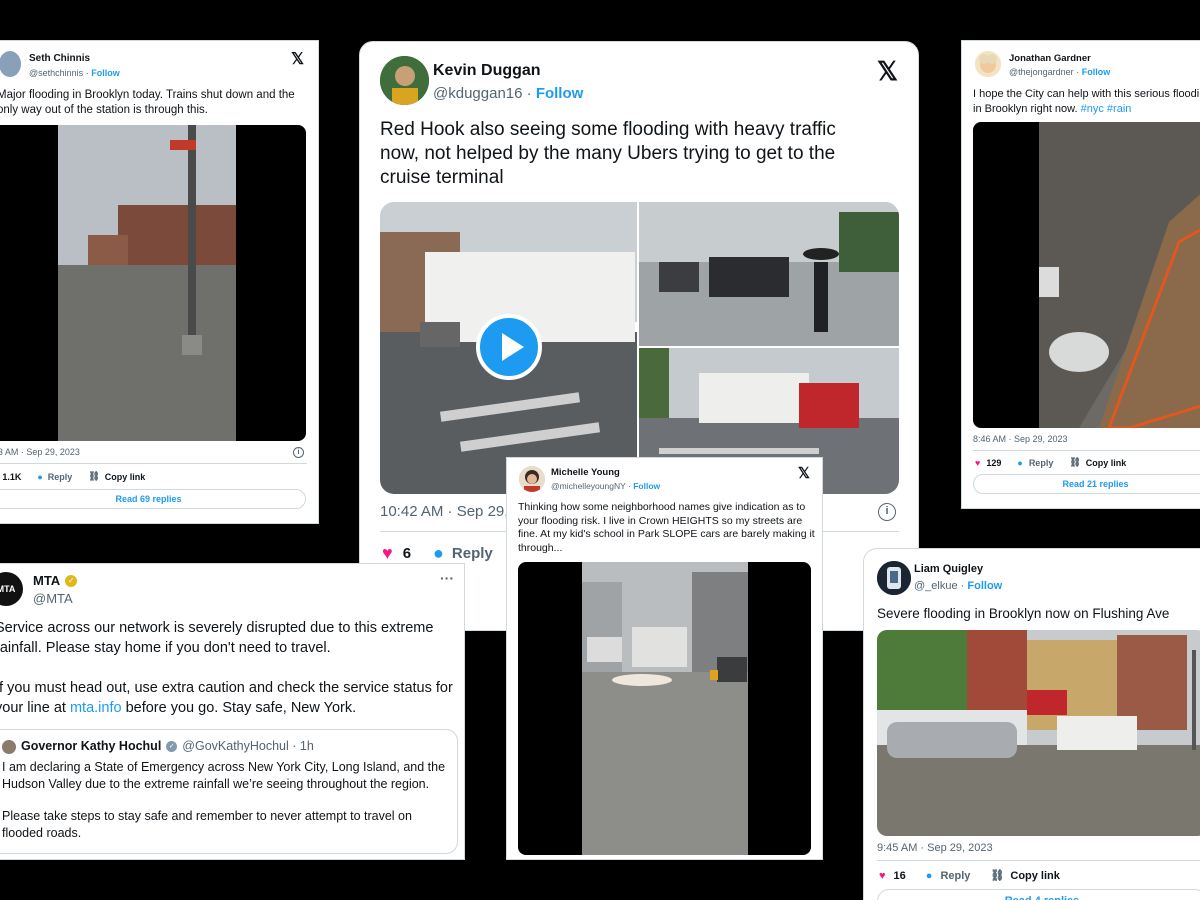  What do you see at coordinates (9, 746) in the screenshot?
I see `quote-avatar` at bounding box center [9, 746].